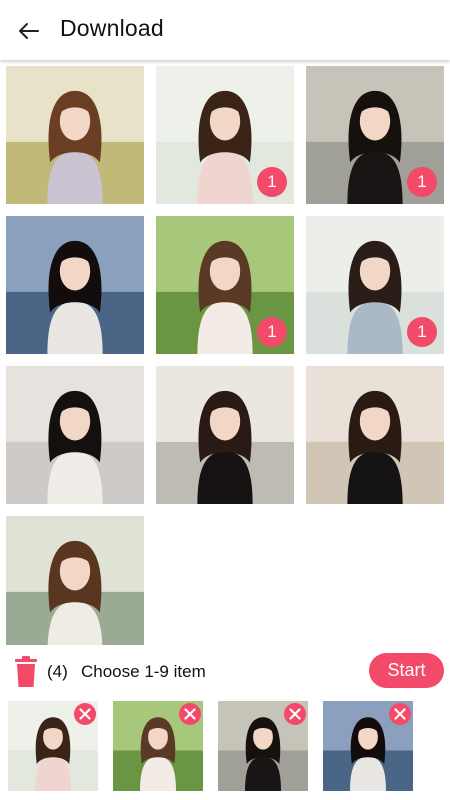  I want to click on selected-tray, so click(225, 750).